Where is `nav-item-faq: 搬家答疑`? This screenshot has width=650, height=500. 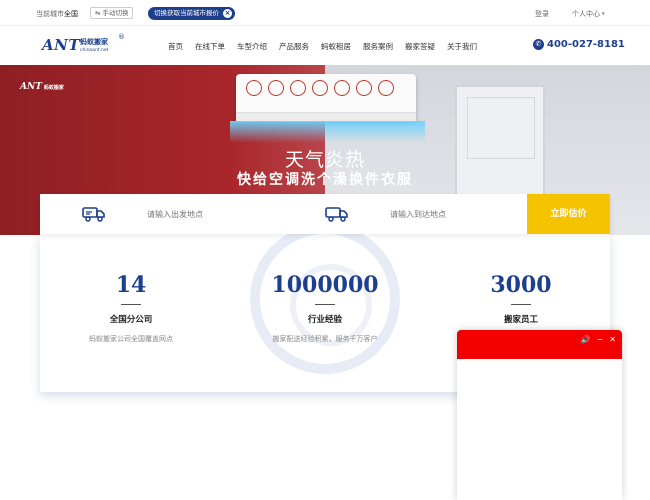 nav-item-faq: 搬家答疑 is located at coordinates (420, 46).